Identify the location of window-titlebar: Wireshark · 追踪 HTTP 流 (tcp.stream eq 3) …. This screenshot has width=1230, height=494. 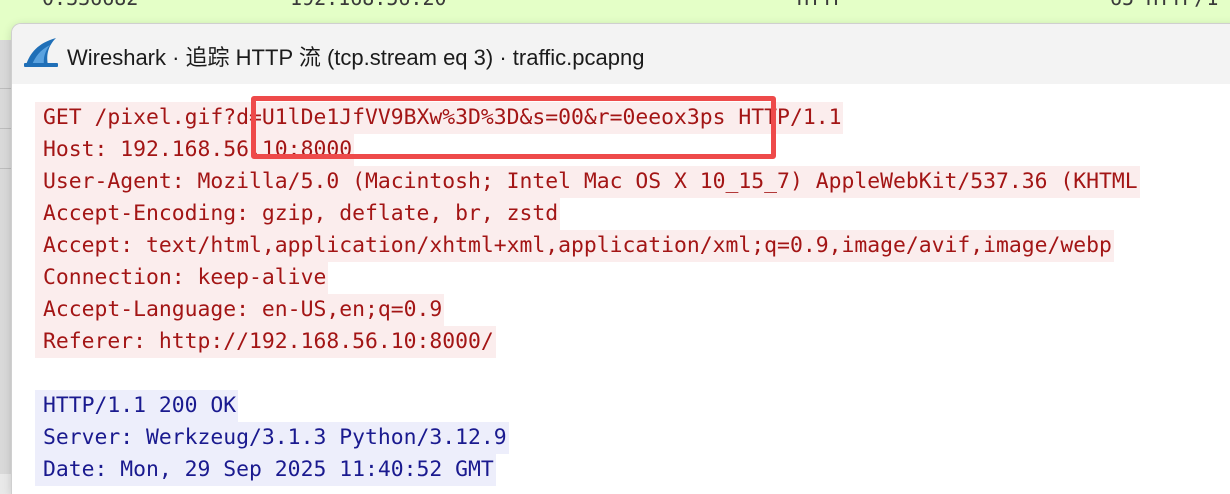
(621, 54).